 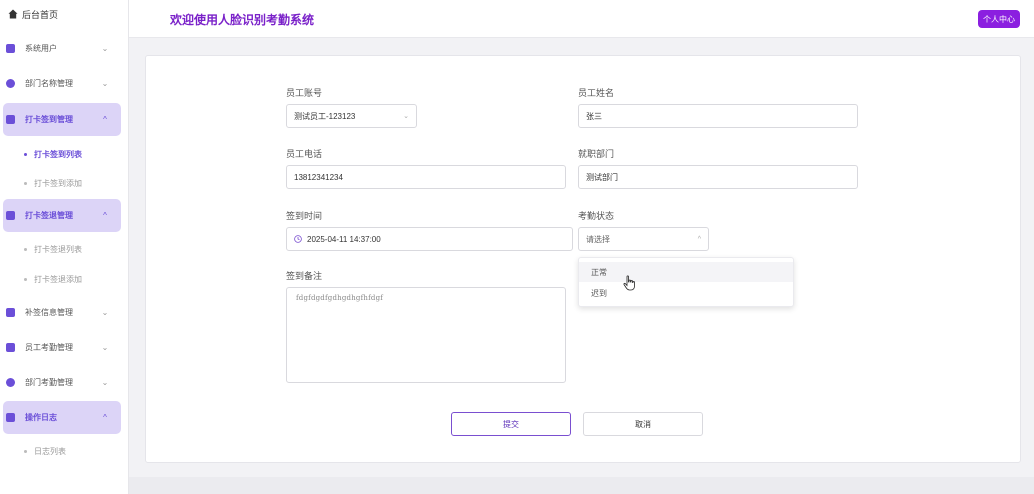 I want to click on sidebar-subitem-checkout-list: 打卡签退列表, so click(x=53, y=249).